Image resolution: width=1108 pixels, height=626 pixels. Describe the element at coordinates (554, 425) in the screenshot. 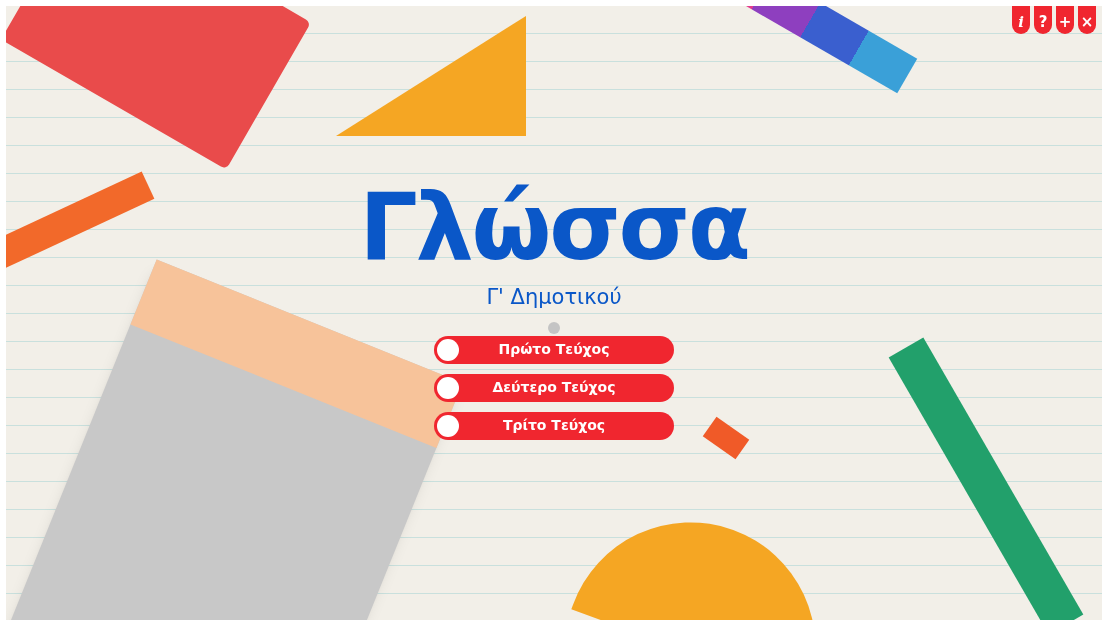

I see `volume-button: Τρίτο Τεύχος` at that location.